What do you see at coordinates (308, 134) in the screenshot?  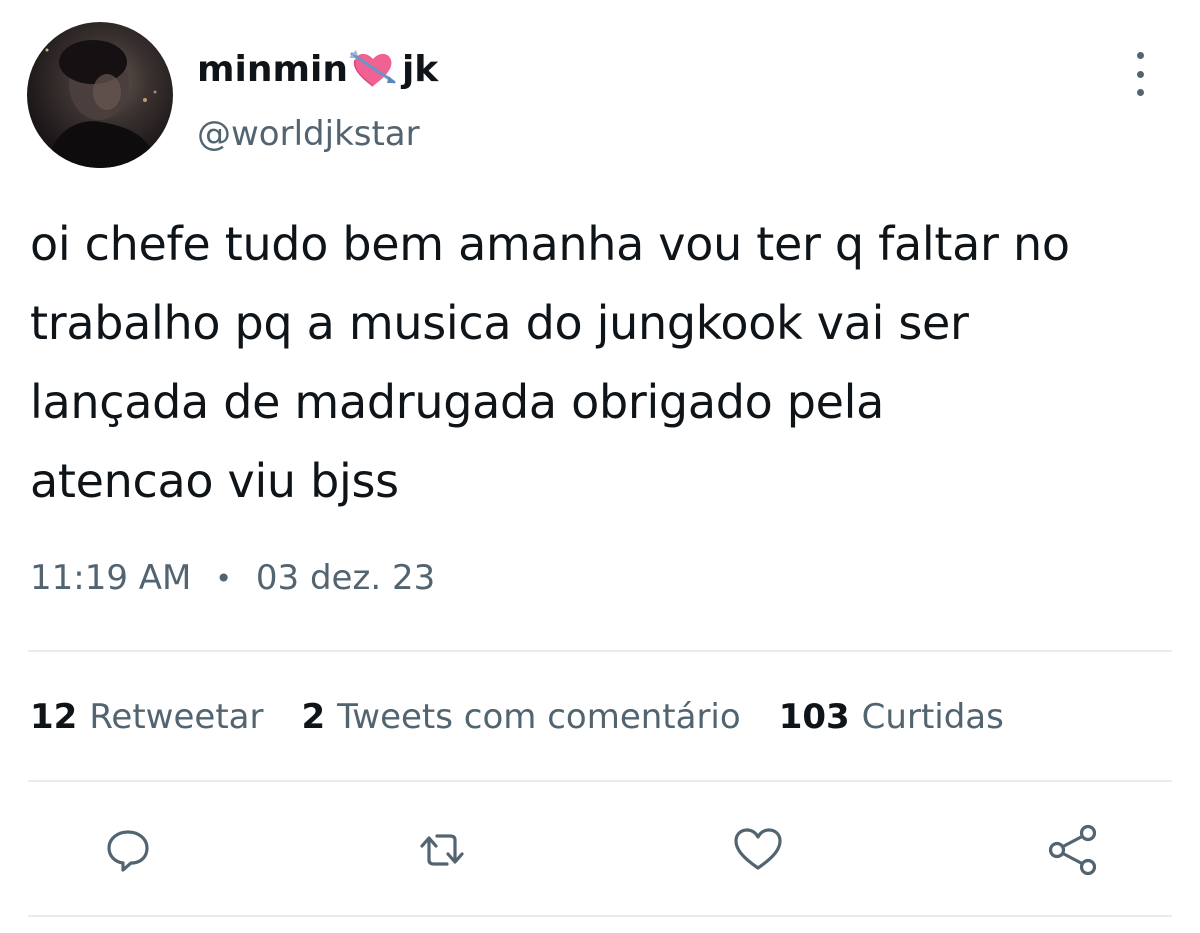 I see `user-handle: @worldjkstar` at bounding box center [308, 134].